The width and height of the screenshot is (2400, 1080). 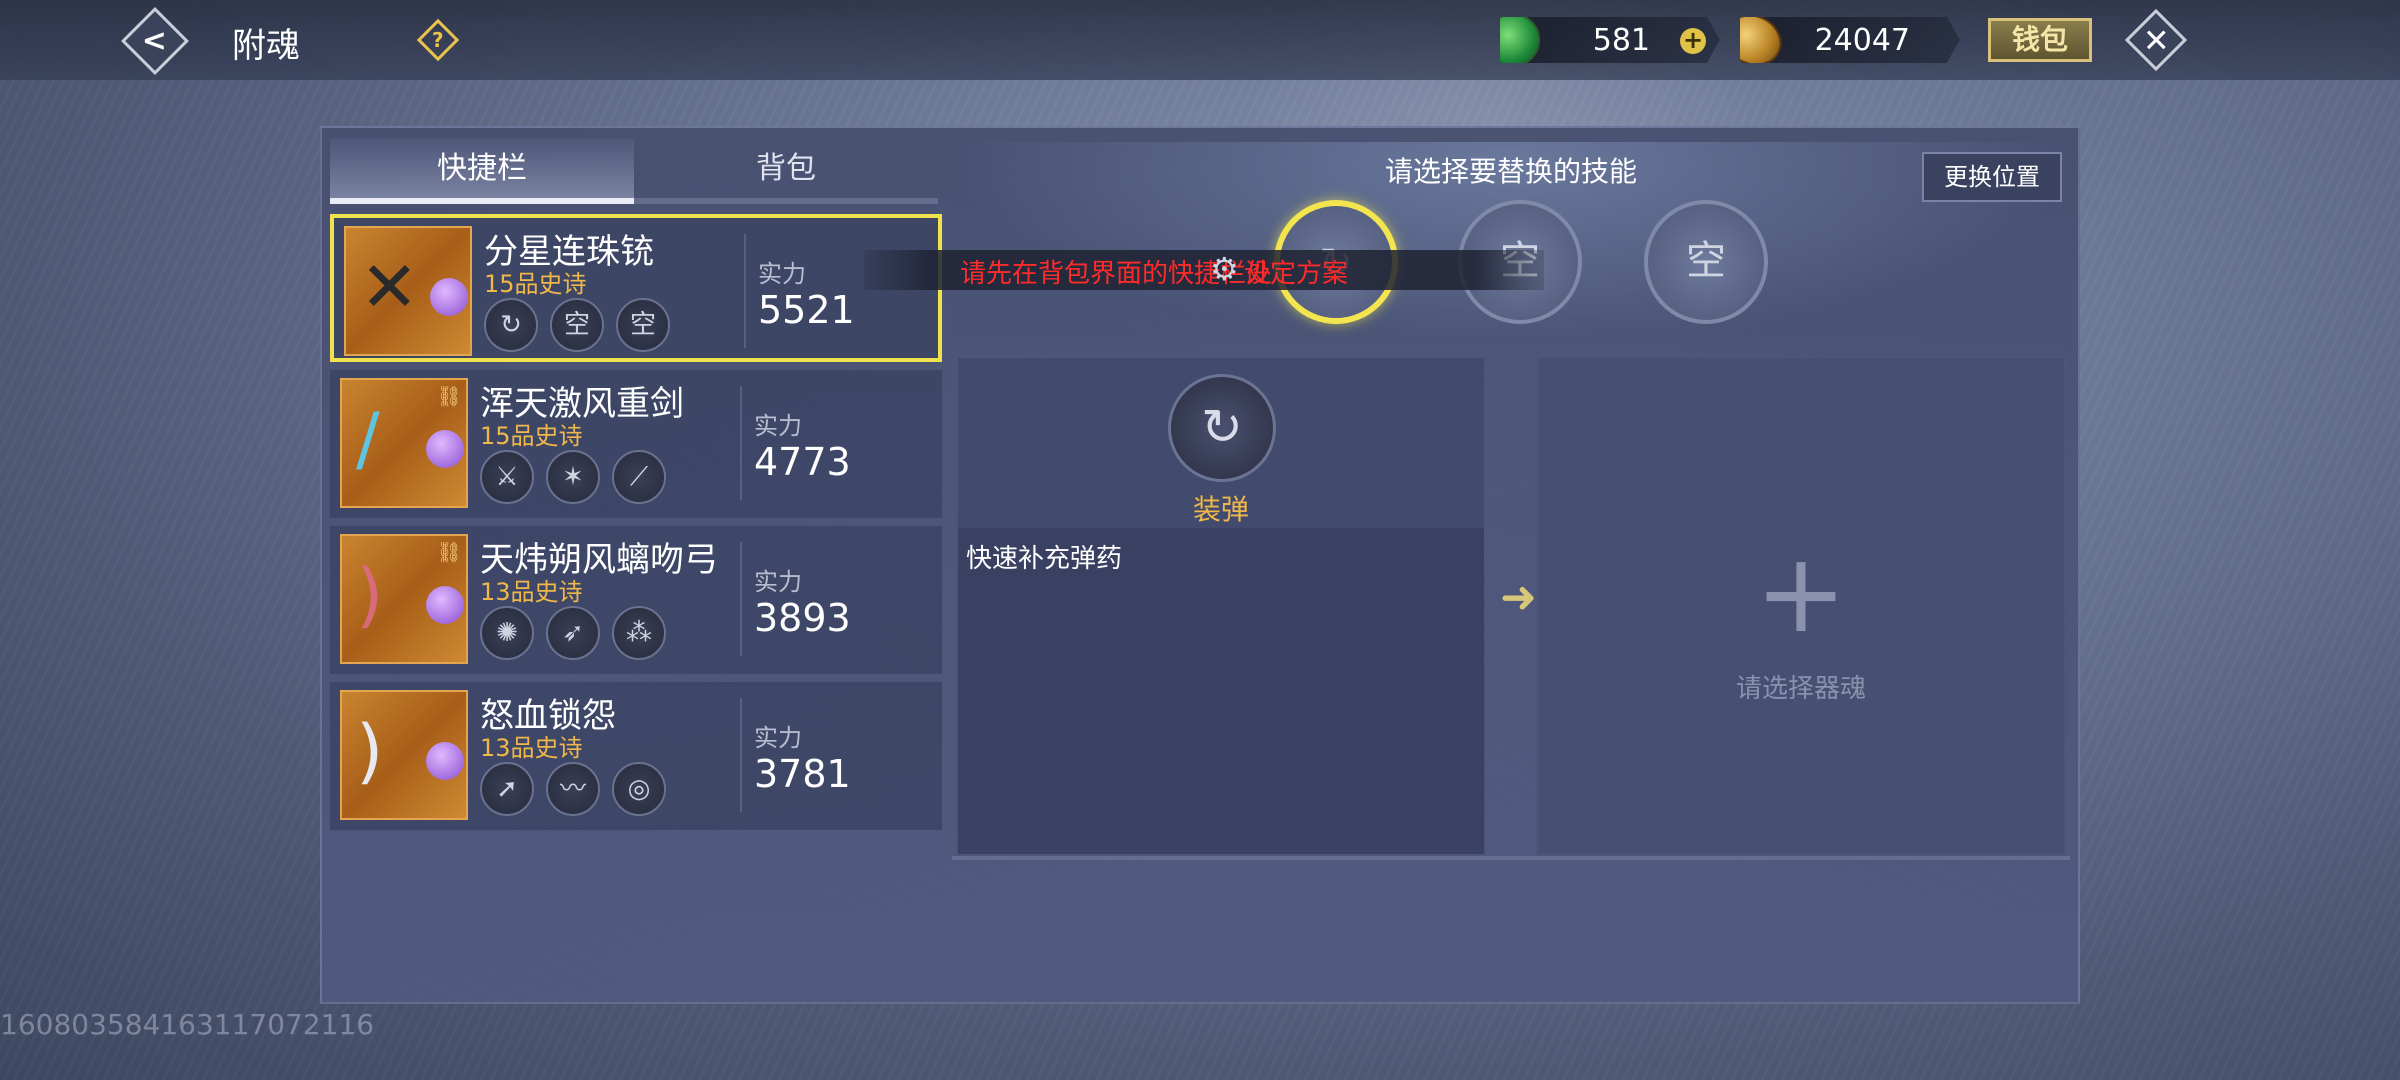 I want to click on jade-amount: 581, so click(x=1621, y=40).